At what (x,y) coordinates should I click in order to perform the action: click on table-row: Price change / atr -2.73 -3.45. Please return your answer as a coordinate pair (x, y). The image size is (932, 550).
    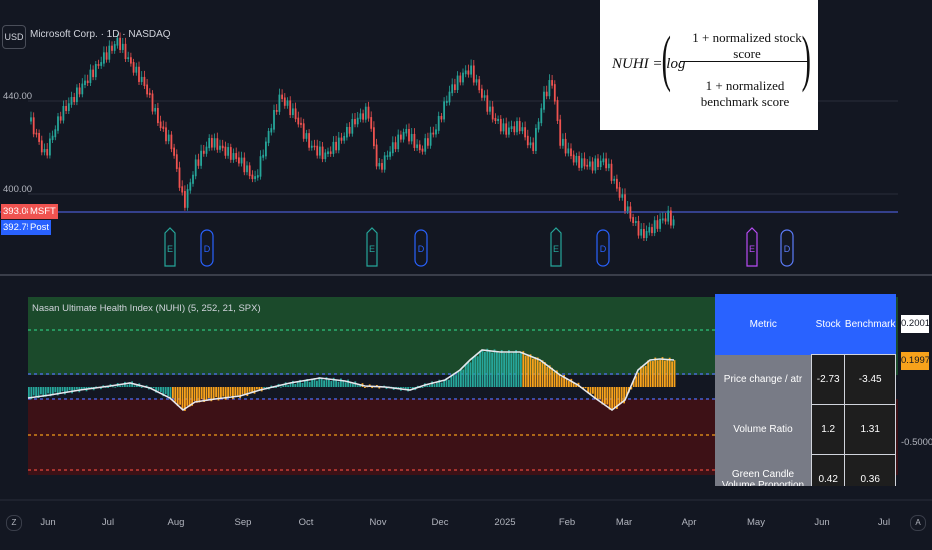
    Looking at the image, I should click on (805, 379).